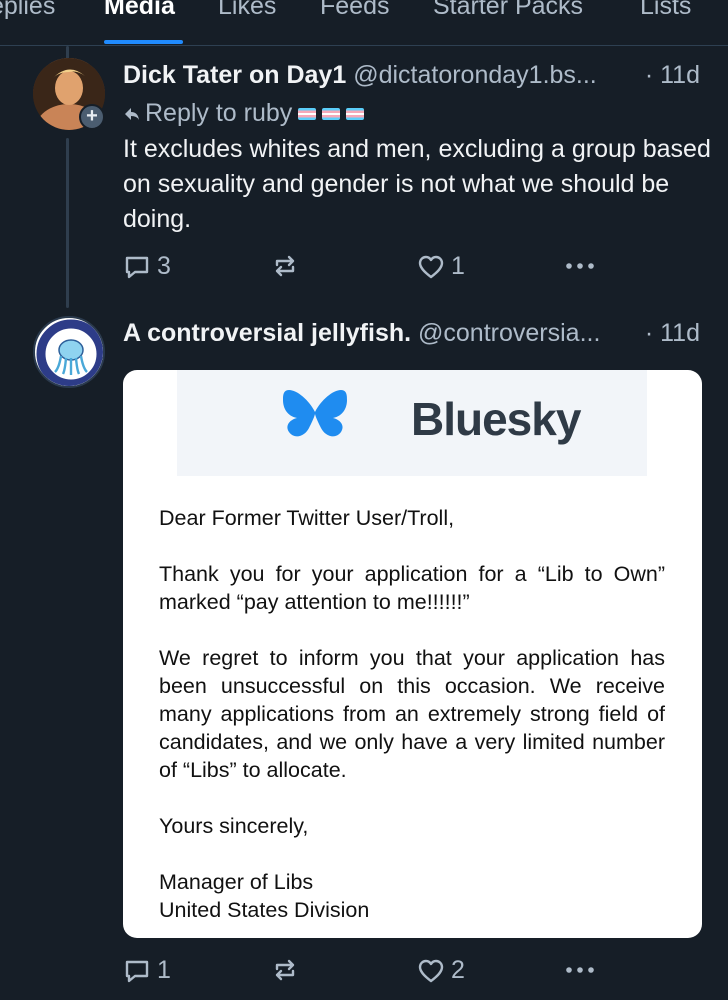  I want to click on active-tab-indicator, so click(143, 42).